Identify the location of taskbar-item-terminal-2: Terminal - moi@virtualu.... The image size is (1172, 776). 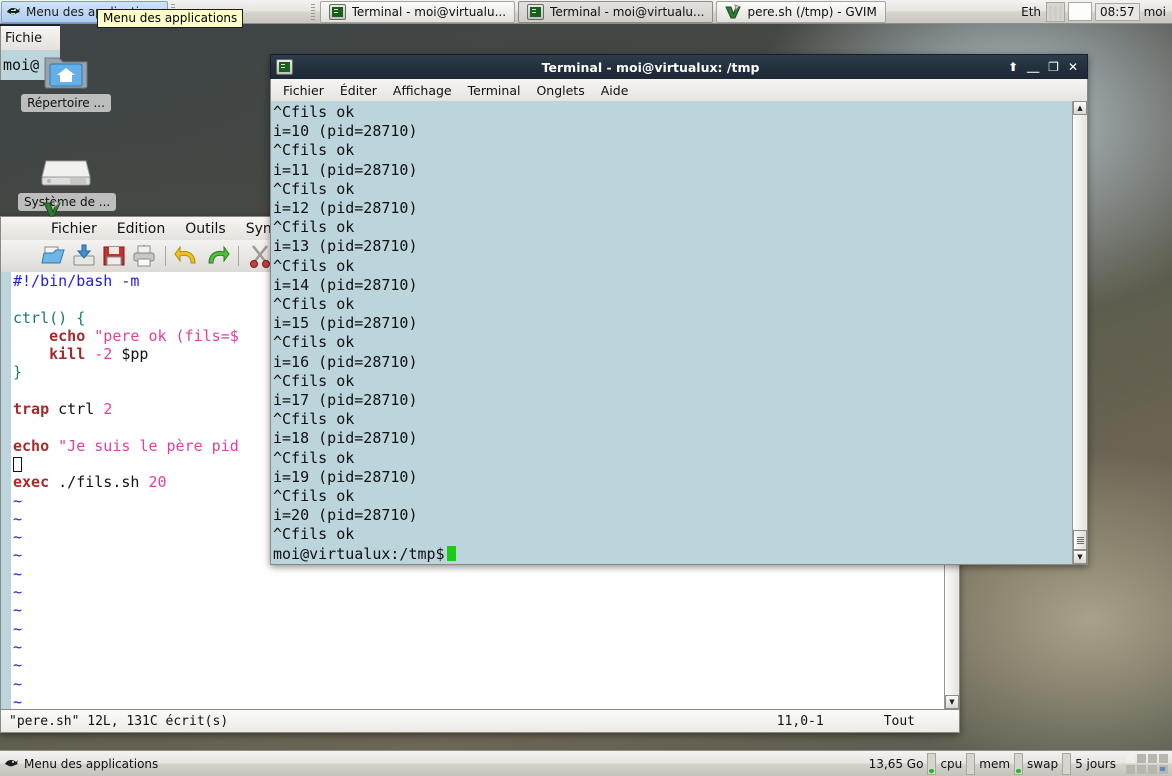
(616, 11).